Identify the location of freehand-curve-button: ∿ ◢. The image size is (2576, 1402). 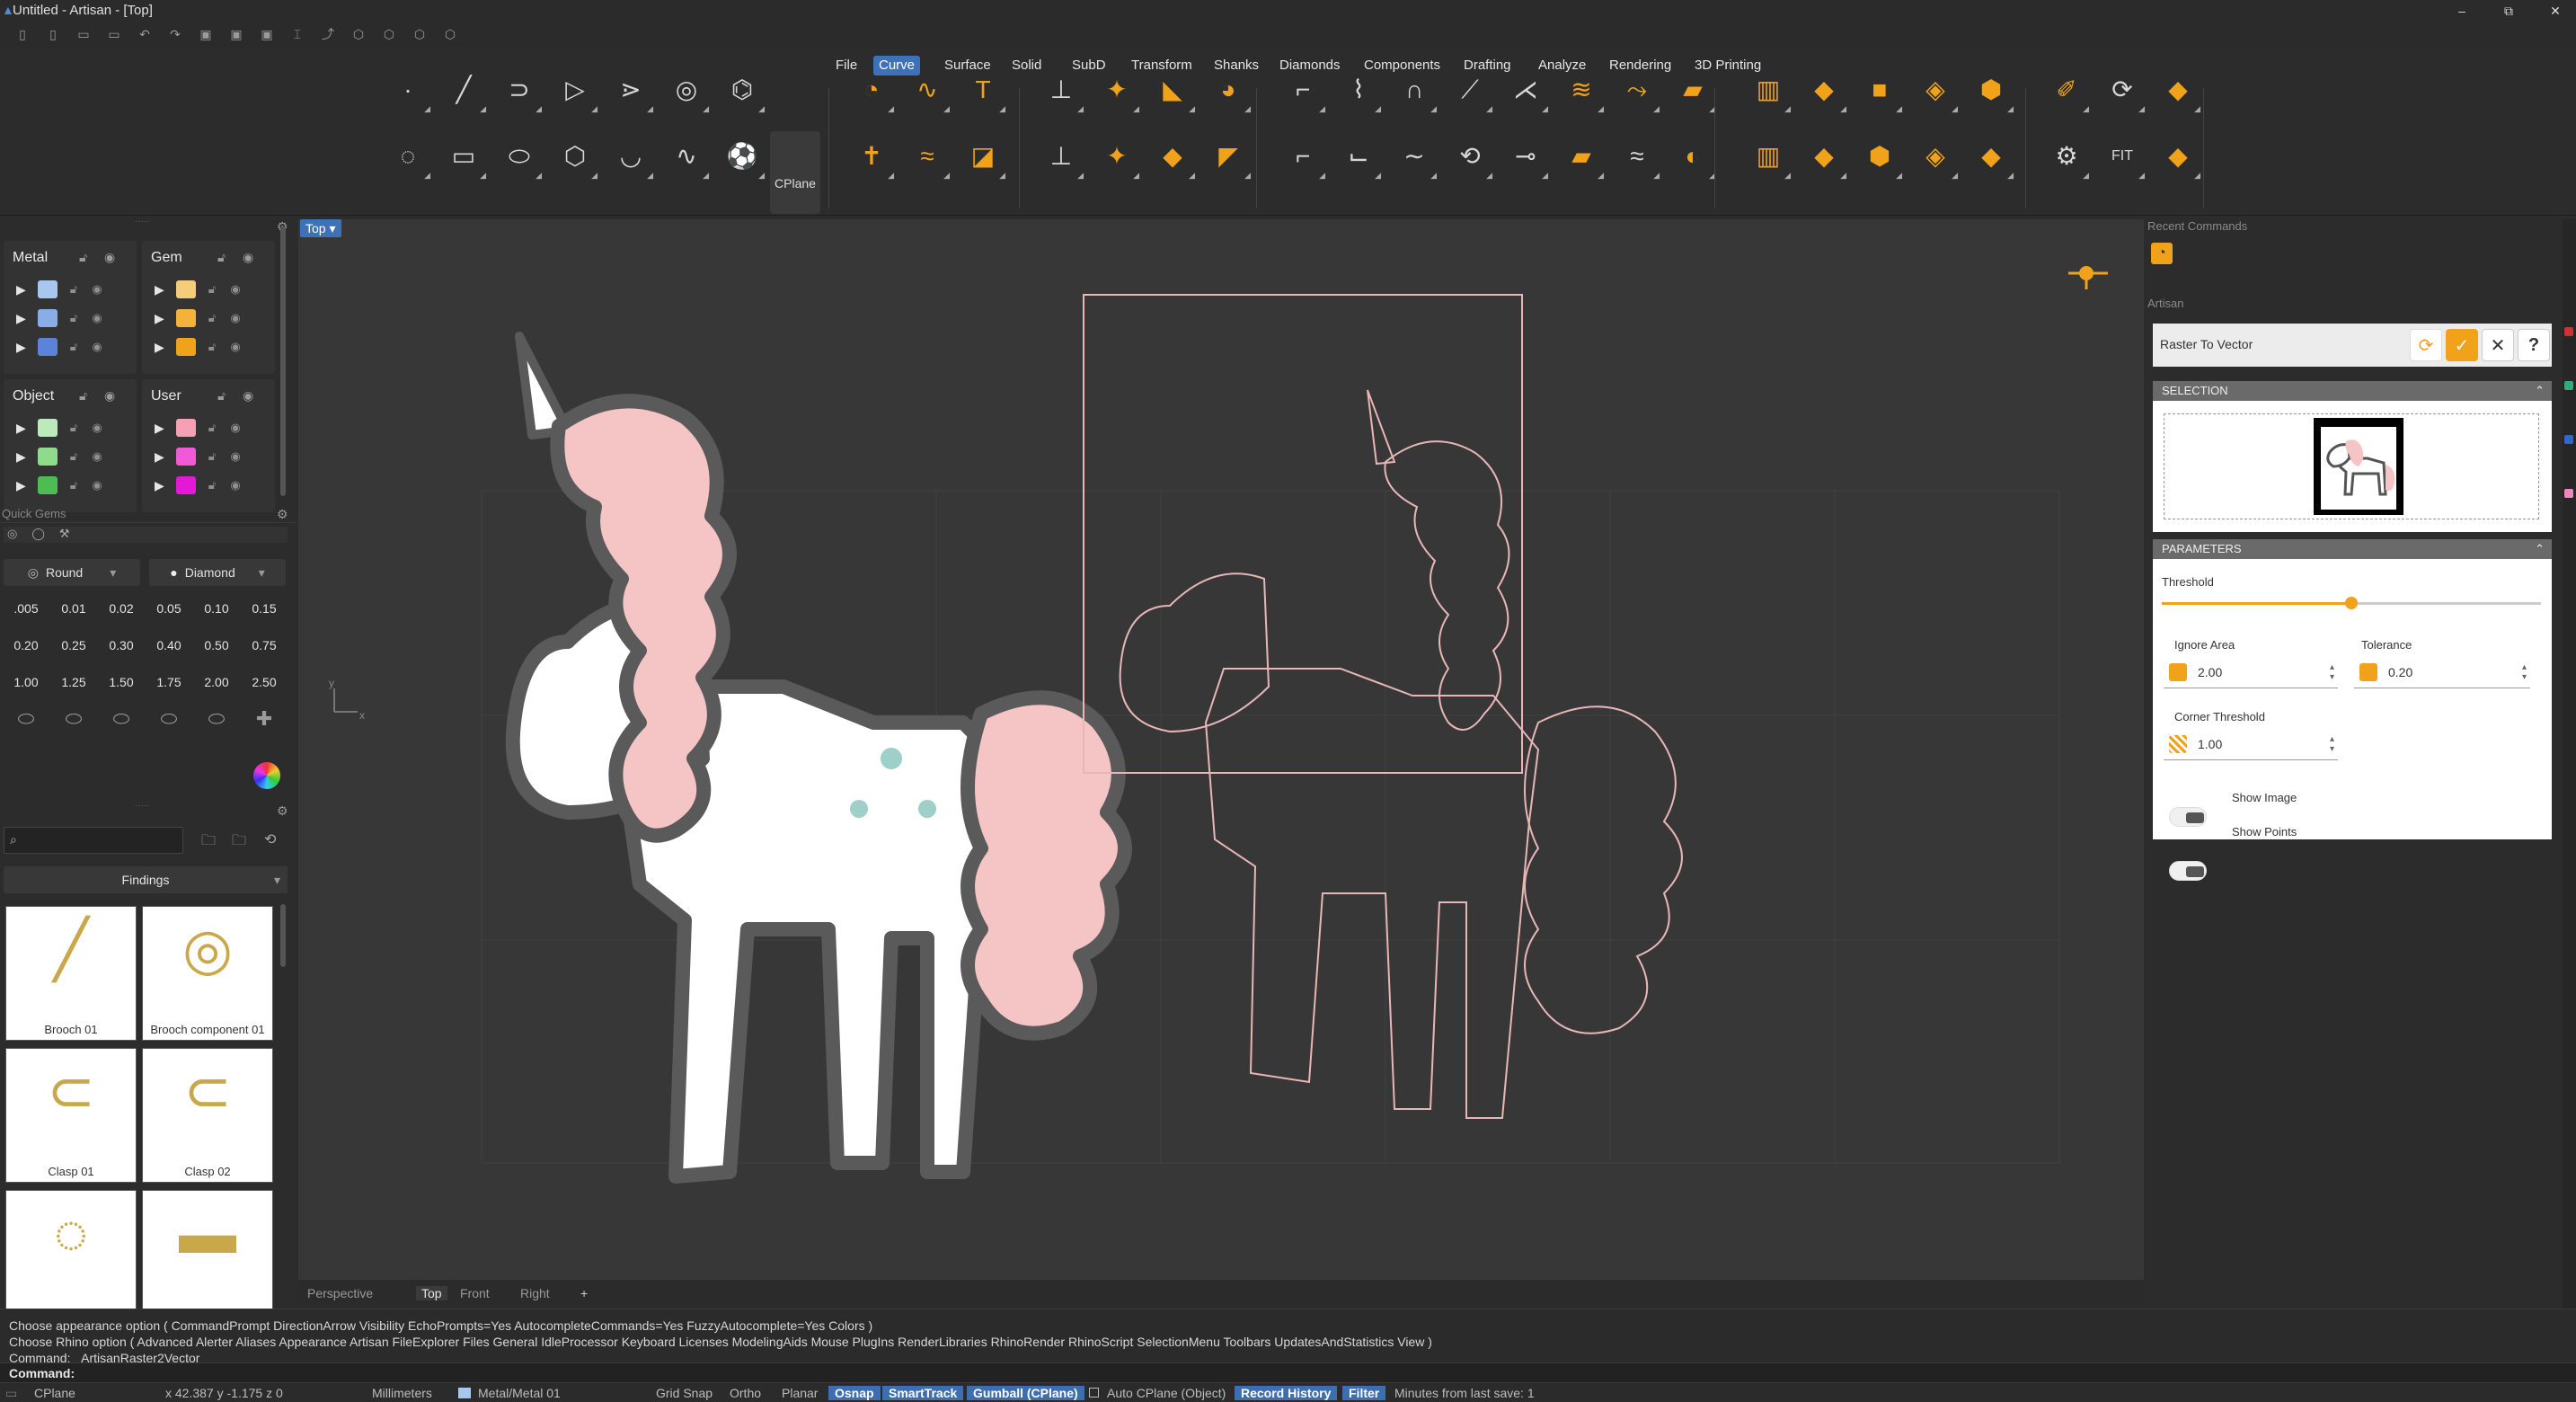
(927, 90).